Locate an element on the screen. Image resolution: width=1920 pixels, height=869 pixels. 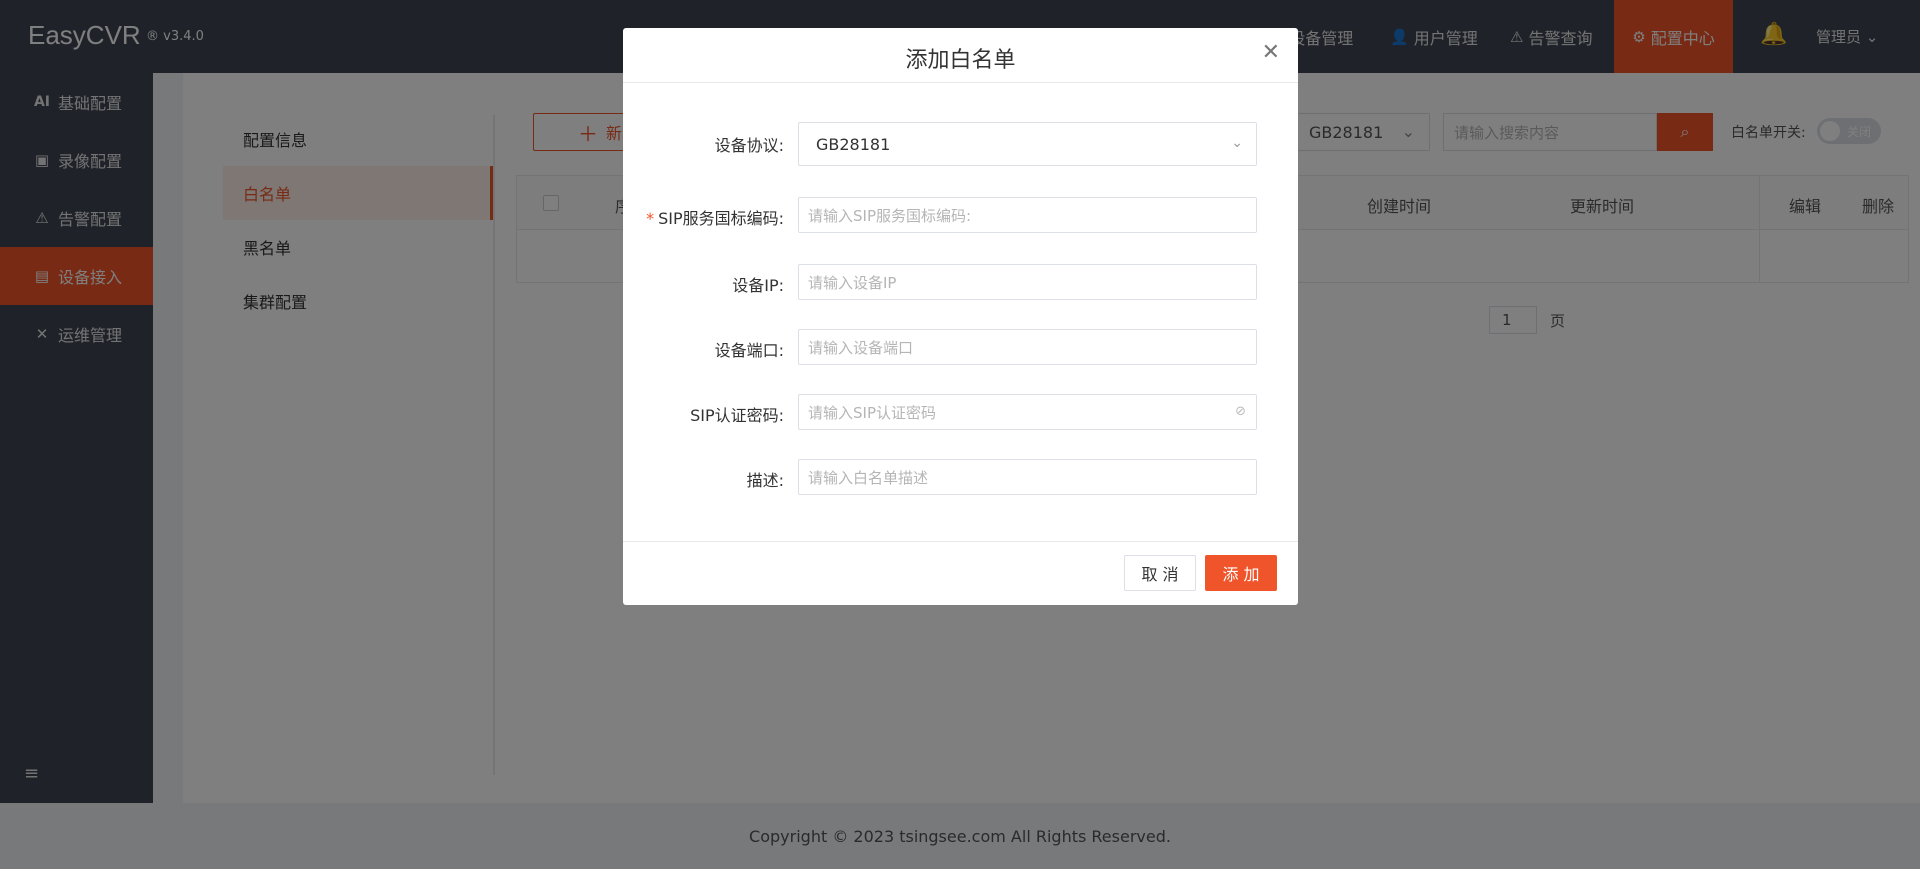
cancel-button: 取 消 is located at coordinates (1160, 573).